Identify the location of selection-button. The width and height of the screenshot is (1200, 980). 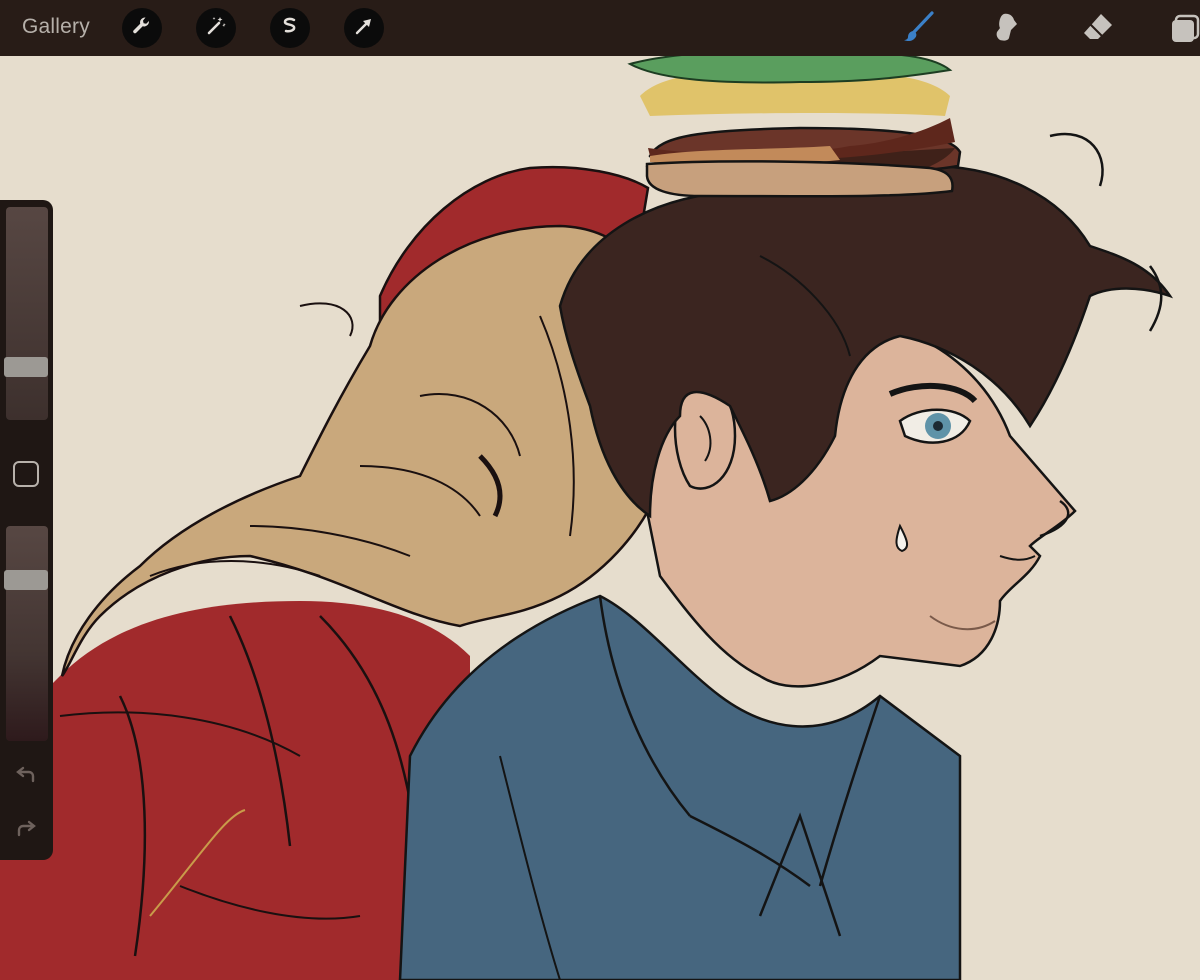
(290, 28).